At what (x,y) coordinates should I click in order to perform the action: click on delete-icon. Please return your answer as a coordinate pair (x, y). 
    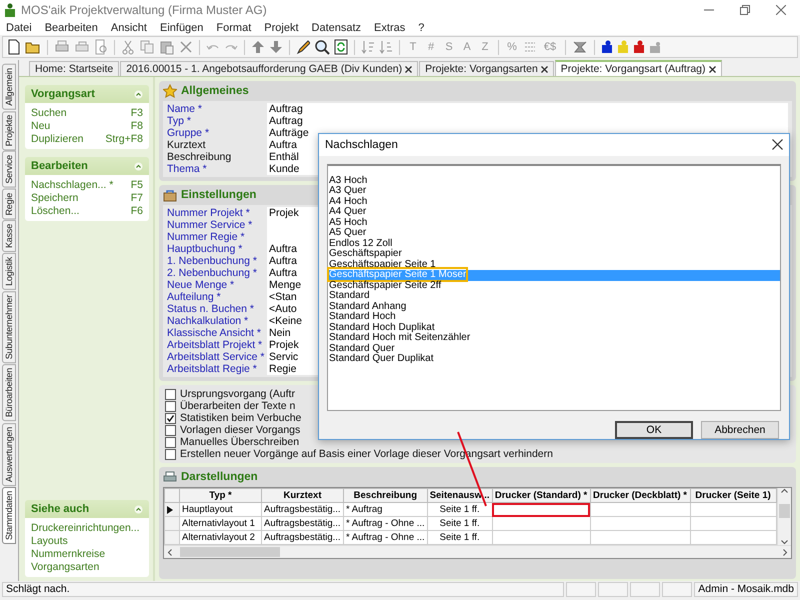
    Looking at the image, I should click on (186, 47).